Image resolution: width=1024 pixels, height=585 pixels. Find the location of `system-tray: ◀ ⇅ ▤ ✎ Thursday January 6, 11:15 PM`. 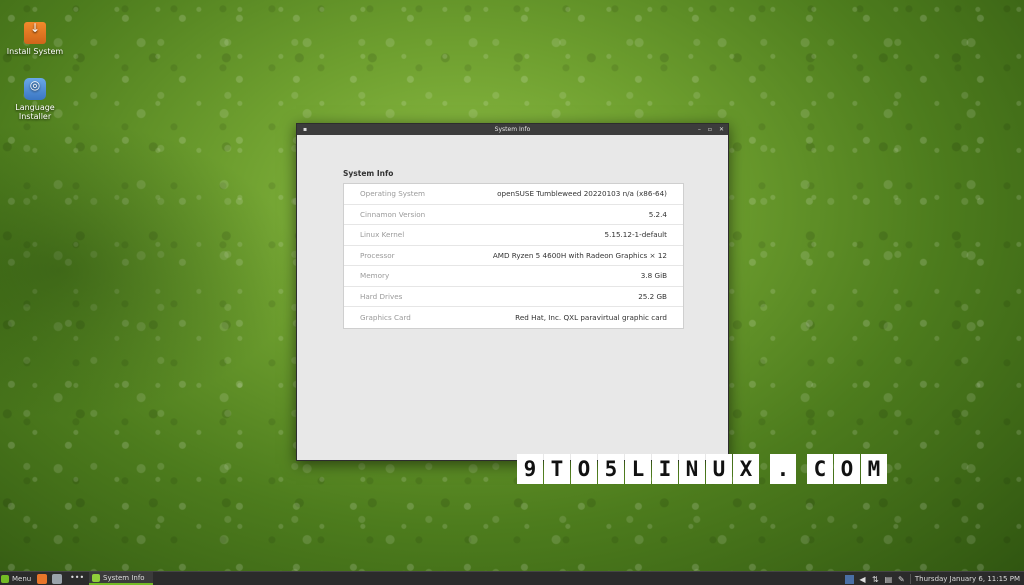

system-tray: ◀ ⇅ ▤ ✎ Thursday January 6, 11:15 PM is located at coordinates (932, 579).